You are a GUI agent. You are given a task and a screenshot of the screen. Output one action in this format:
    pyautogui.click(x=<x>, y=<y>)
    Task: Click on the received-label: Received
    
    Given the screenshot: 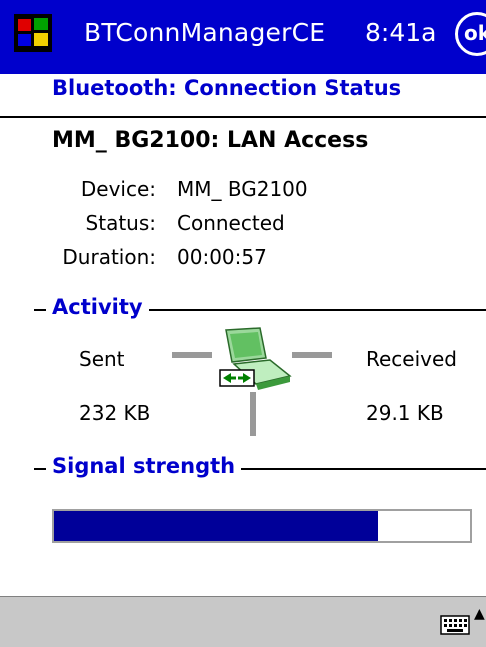 What is the action you would take?
    pyautogui.click(x=411, y=359)
    